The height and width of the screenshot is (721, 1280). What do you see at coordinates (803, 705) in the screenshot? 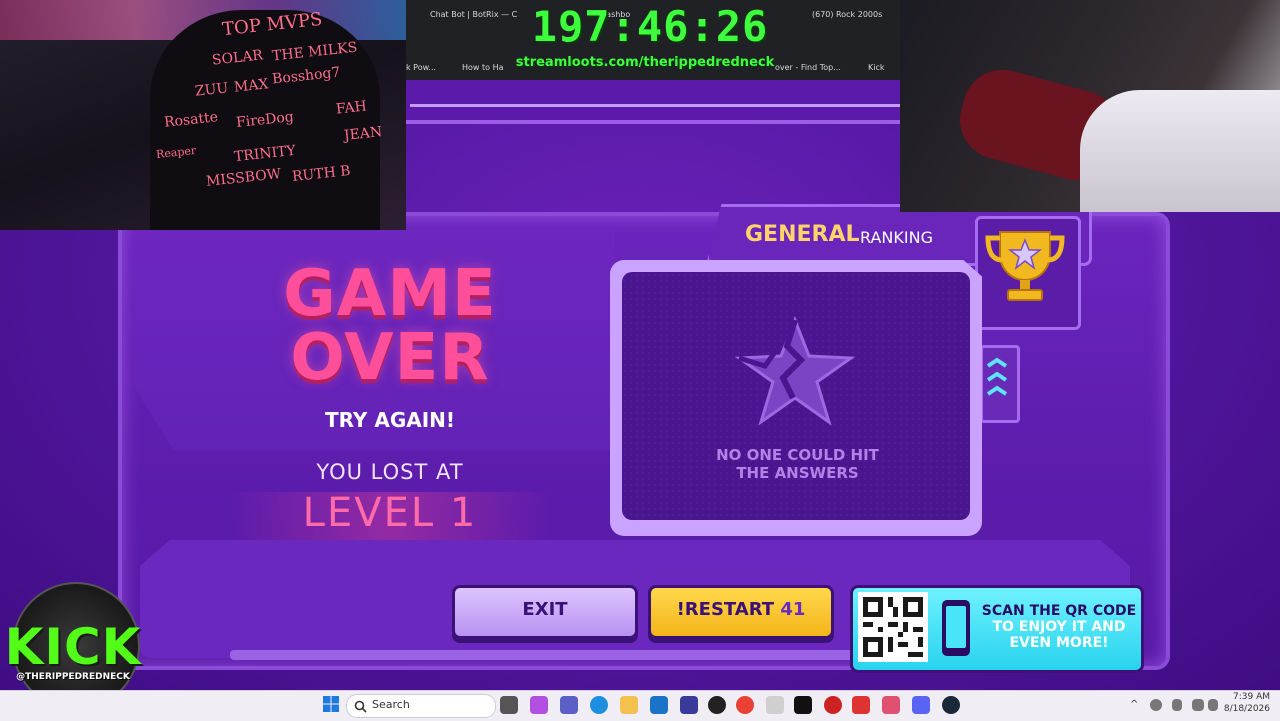
I see `terminal-icon` at bounding box center [803, 705].